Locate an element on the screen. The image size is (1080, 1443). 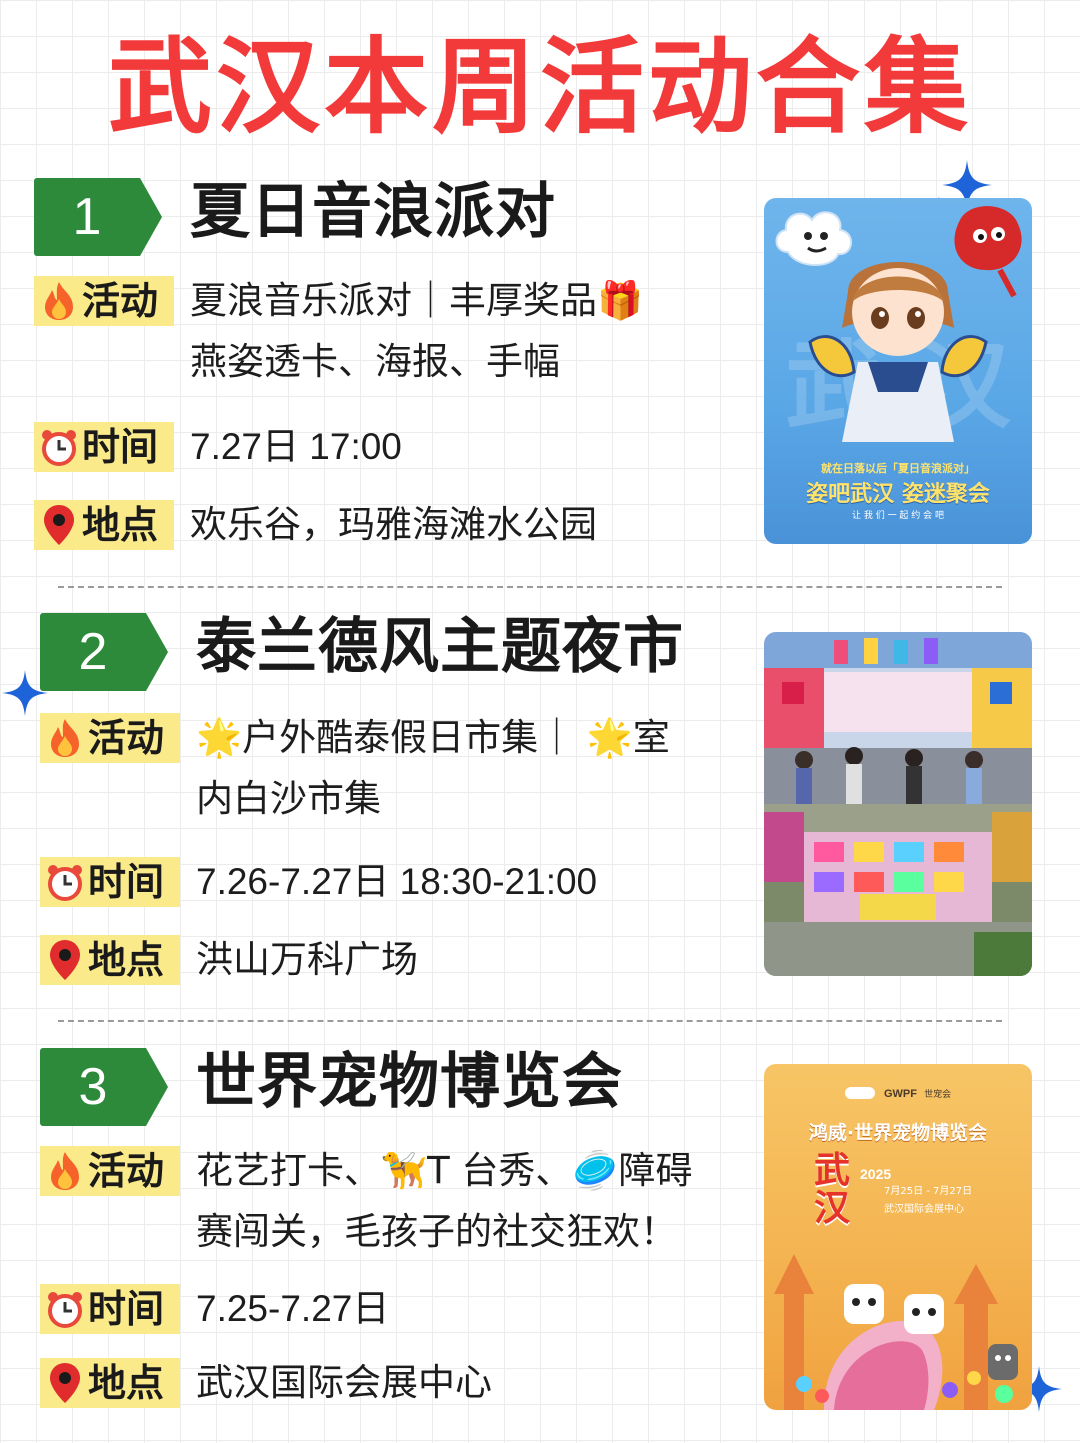
event-title: 世界宠物博览会 is located at coordinates (409, 1082).